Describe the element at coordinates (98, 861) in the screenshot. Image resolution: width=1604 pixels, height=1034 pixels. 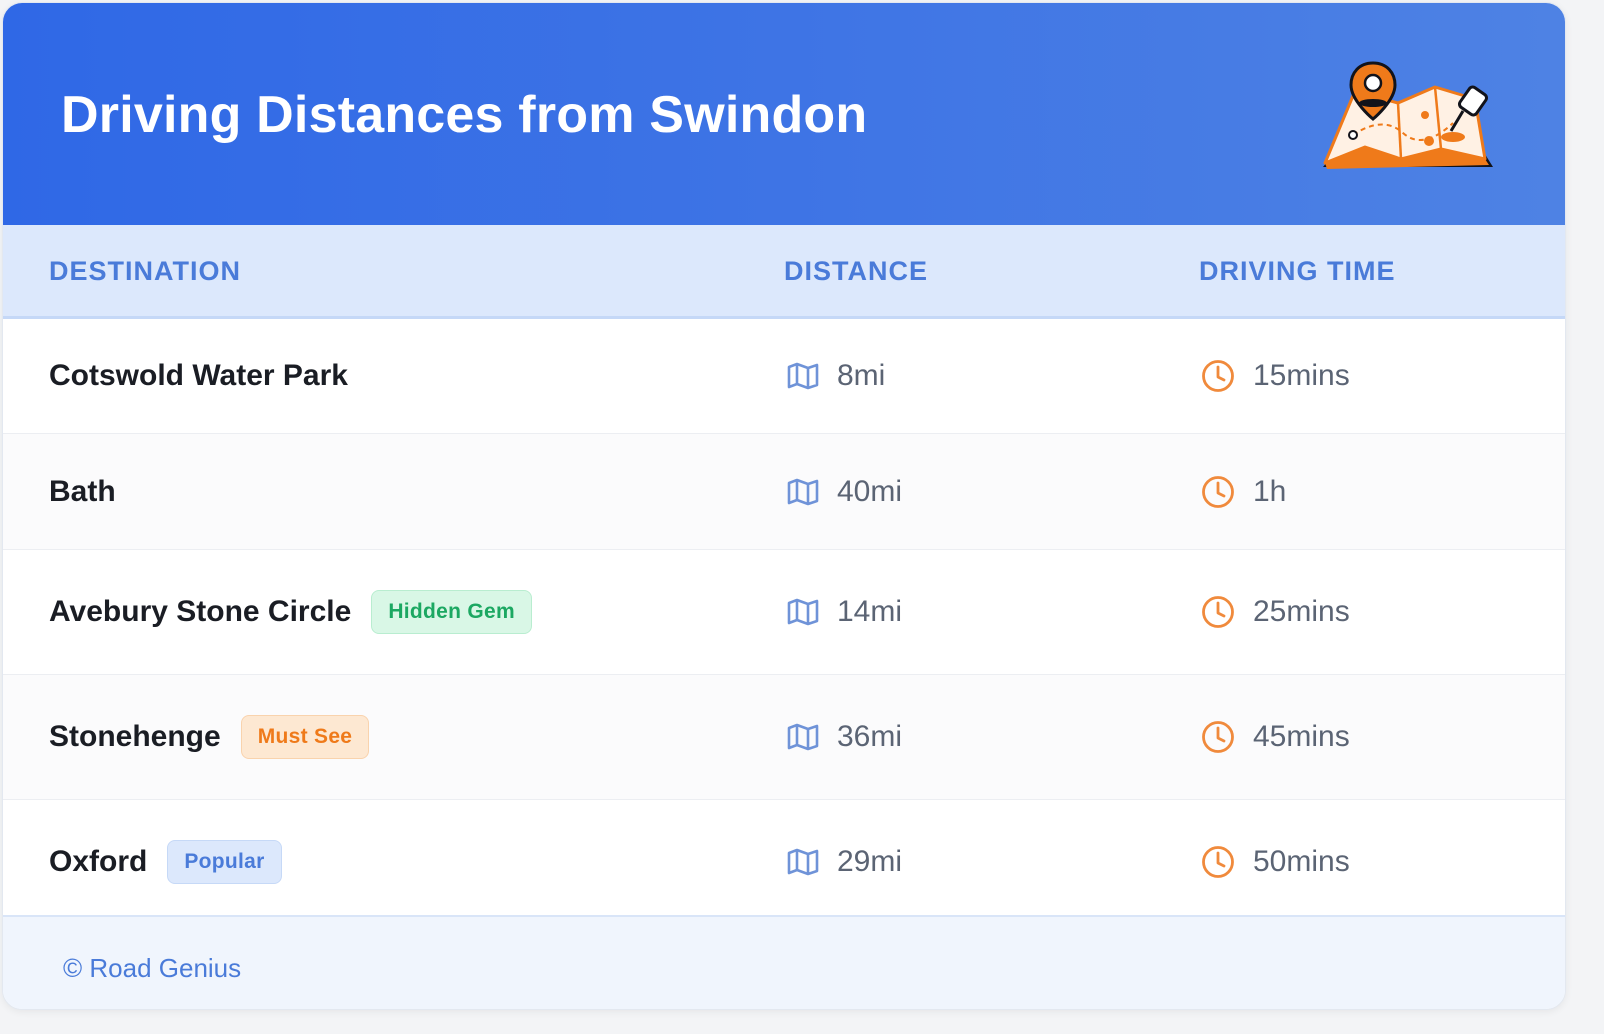
I see `destination-name: Oxford` at that location.